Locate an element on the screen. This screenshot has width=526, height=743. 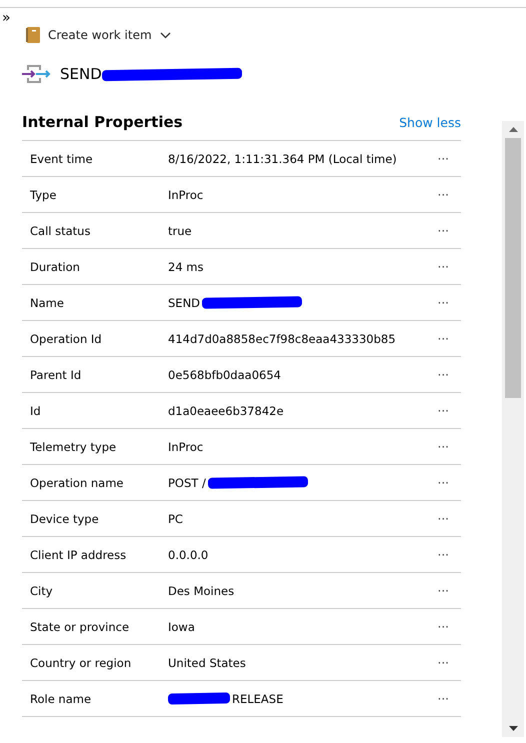
property-label: Type is located at coordinates (43, 195).